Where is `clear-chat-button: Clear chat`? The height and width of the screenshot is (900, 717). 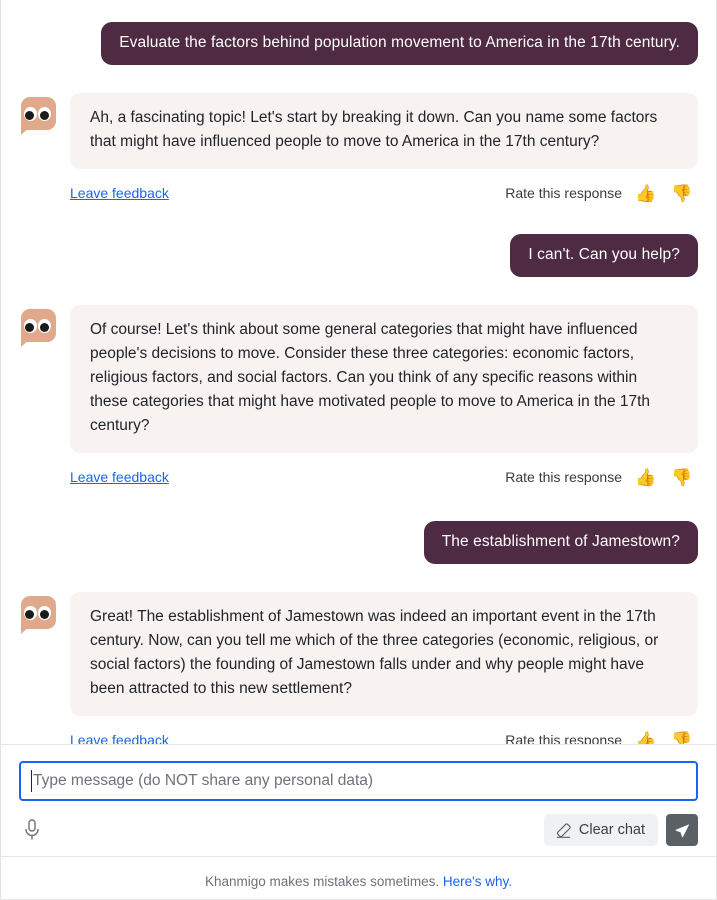
clear-chat-button: Clear chat is located at coordinates (600, 830).